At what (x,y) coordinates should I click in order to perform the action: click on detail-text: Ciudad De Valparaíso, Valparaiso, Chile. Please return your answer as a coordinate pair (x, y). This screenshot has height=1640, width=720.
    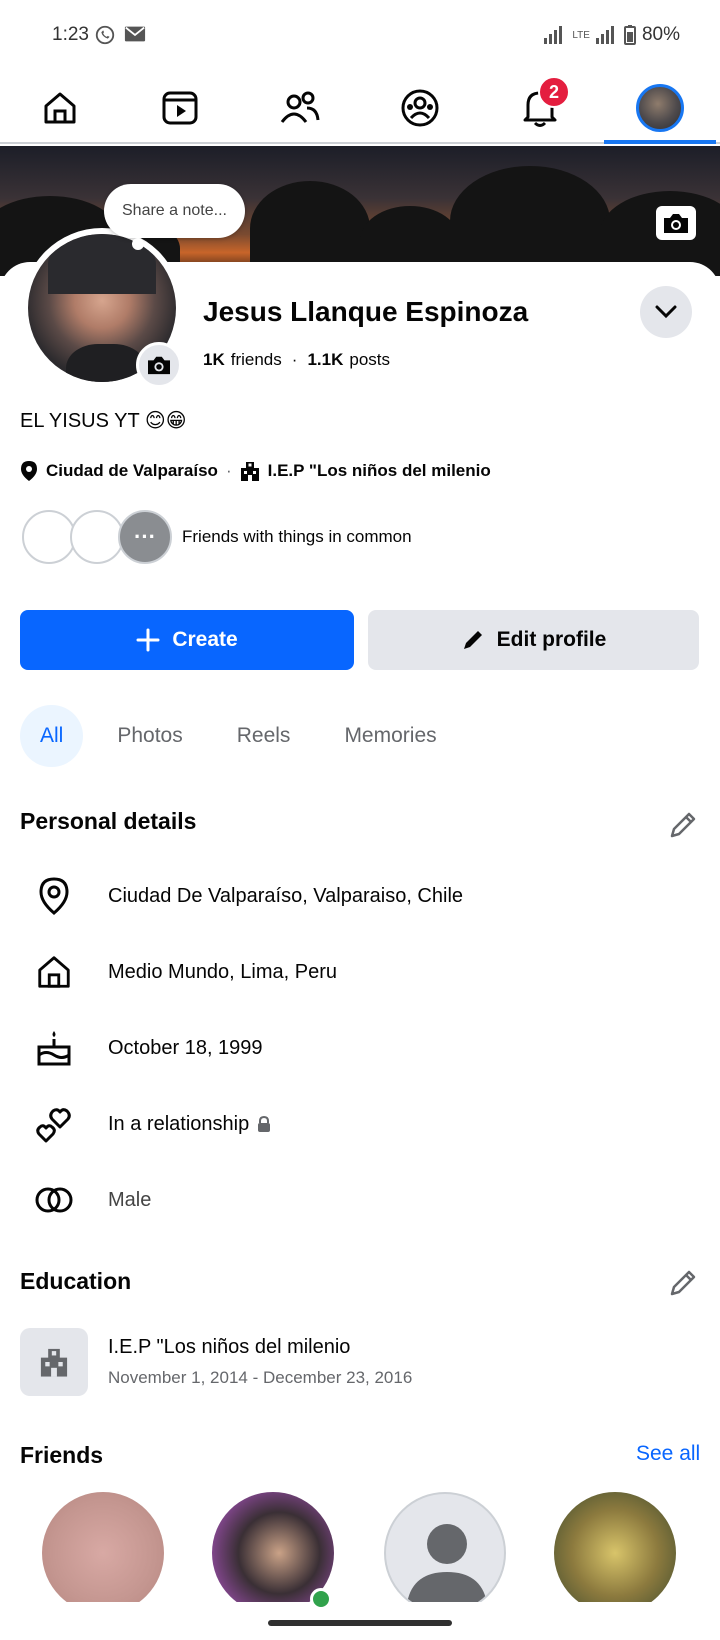
    Looking at the image, I should click on (286, 895).